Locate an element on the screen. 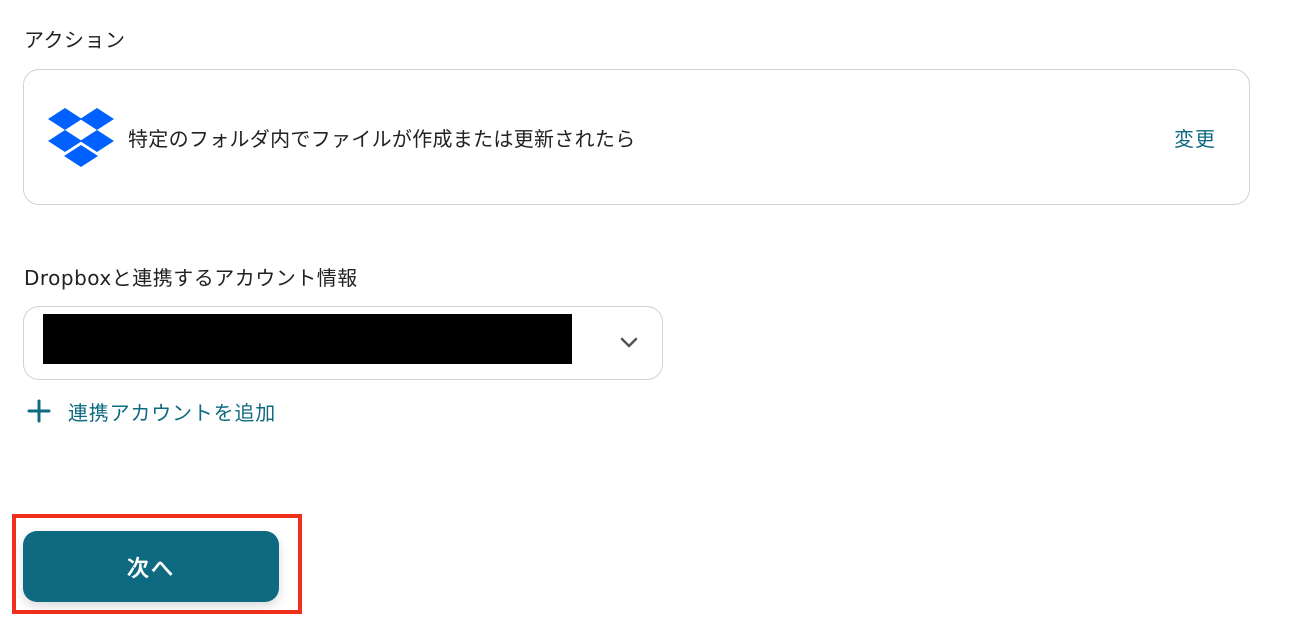  account-section-label: Dropboxと連携するアカウント情報 is located at coordinates (191, 278).